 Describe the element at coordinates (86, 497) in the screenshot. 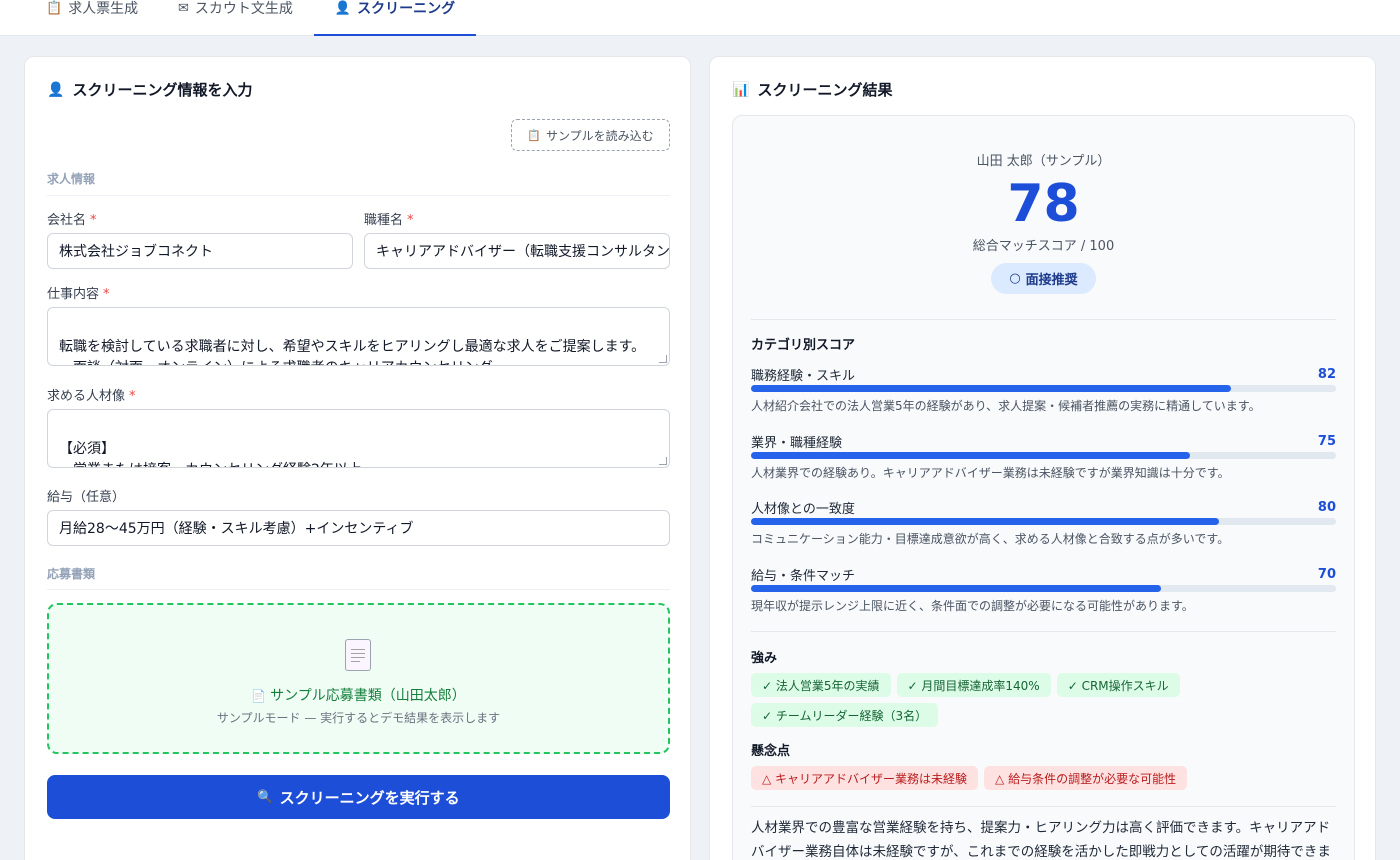

I see `salary-label: 給与（任意）` at that location.